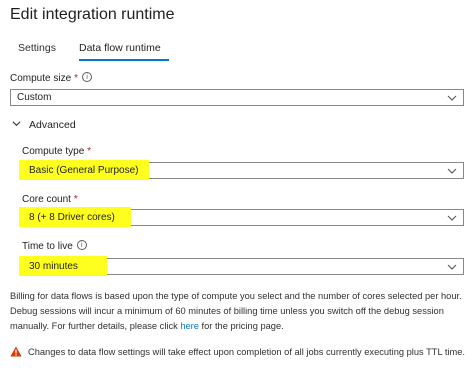  I want to click on tab-data-flow-runtime: Data flow runtime, so click(120, 48).